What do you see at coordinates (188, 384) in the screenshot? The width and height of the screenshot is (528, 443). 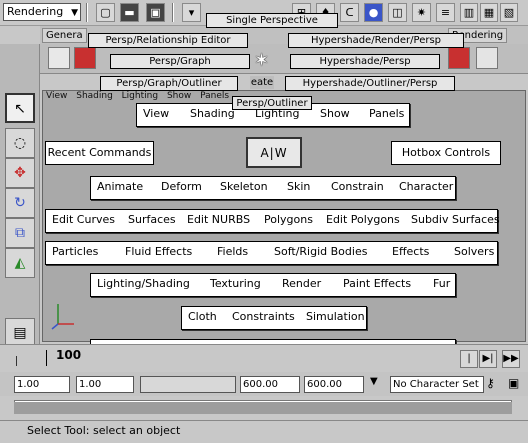 I see `range-slider-bar` at bounding box center [188, 384].